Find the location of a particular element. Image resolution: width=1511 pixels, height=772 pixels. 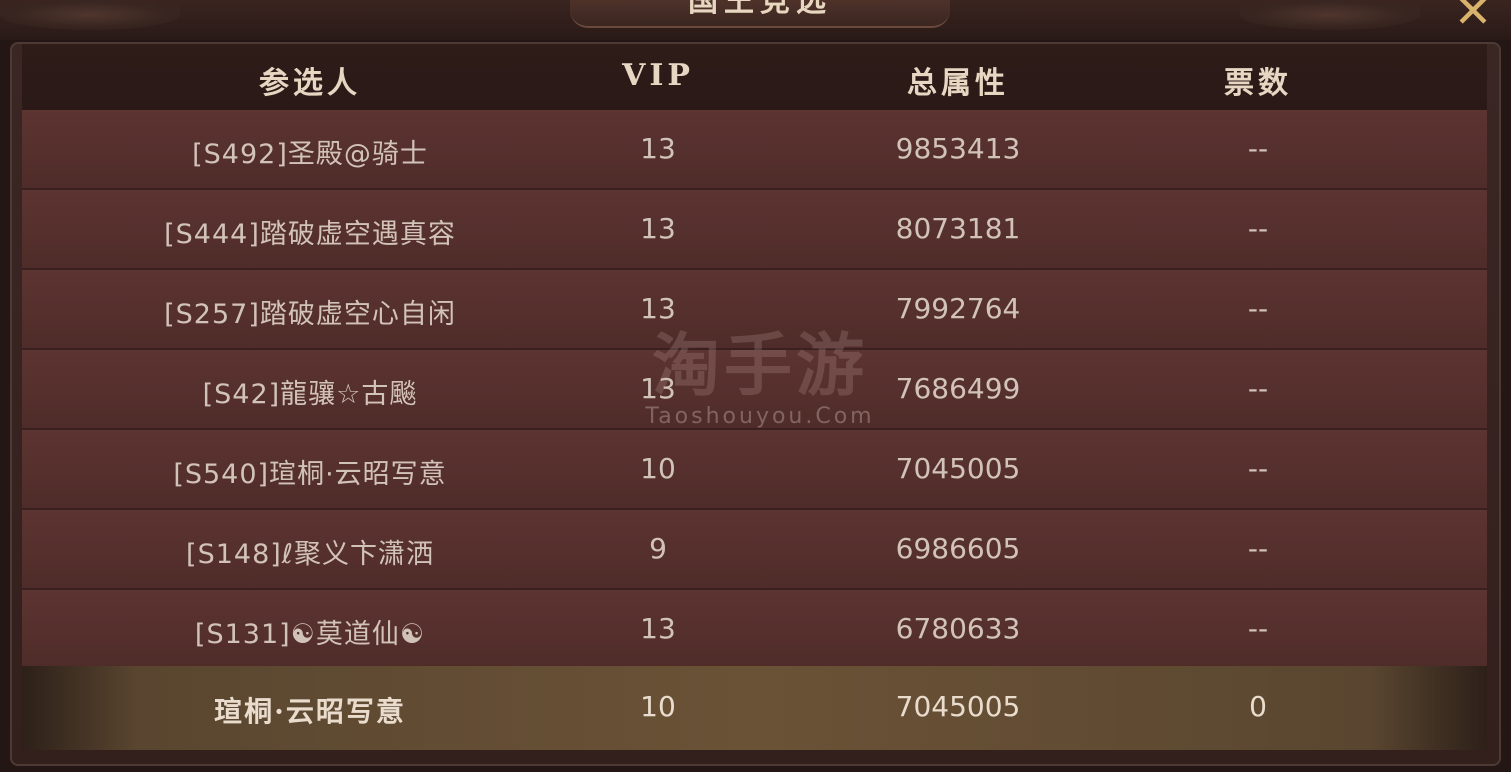

header-vip: VIP is located at coordinates (658, 75).